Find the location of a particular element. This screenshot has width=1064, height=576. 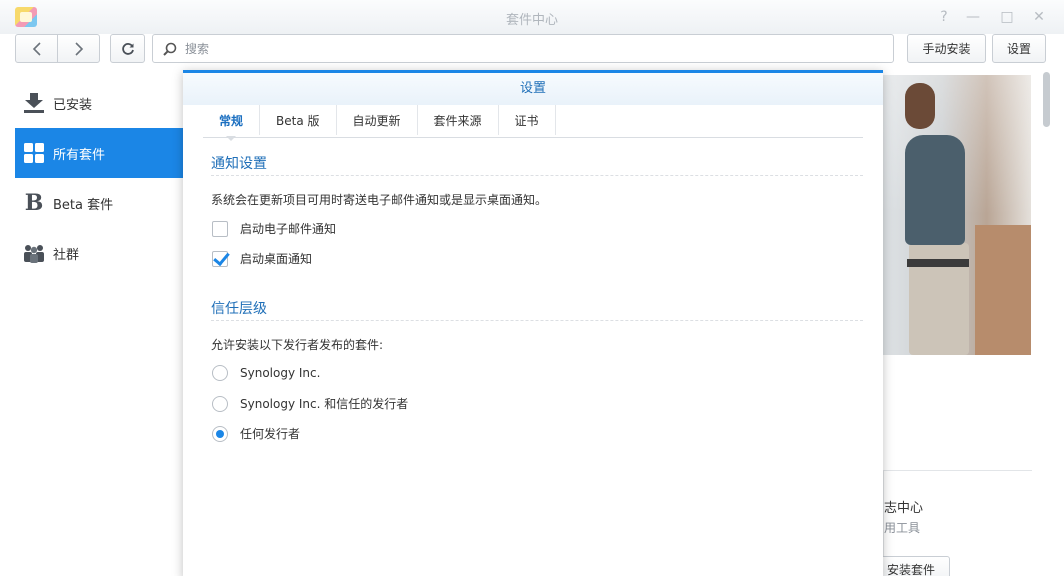

settings-button: 设置 is located at coordinates (1019, 48).